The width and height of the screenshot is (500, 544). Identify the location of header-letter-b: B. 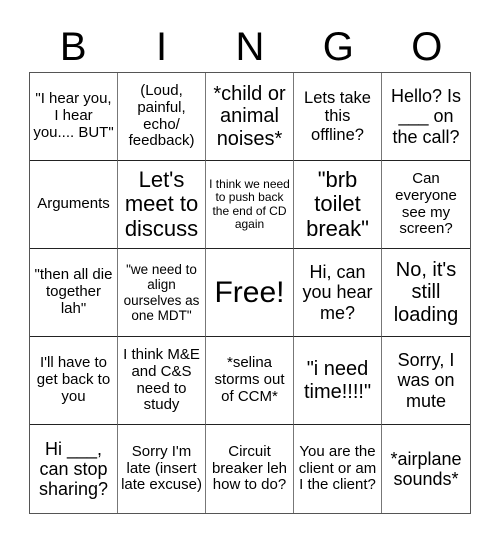
(73, 47).